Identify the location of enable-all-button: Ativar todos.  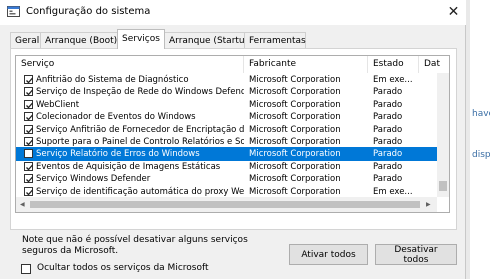
(328, 254).